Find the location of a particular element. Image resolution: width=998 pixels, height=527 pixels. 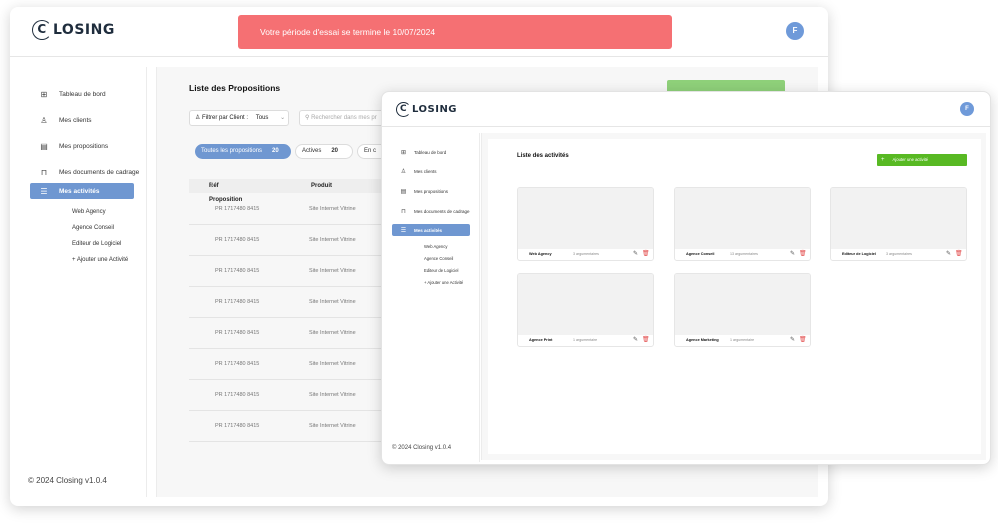

add-activity-button: + Ajouter une activité is located at coordinates (922, 160).